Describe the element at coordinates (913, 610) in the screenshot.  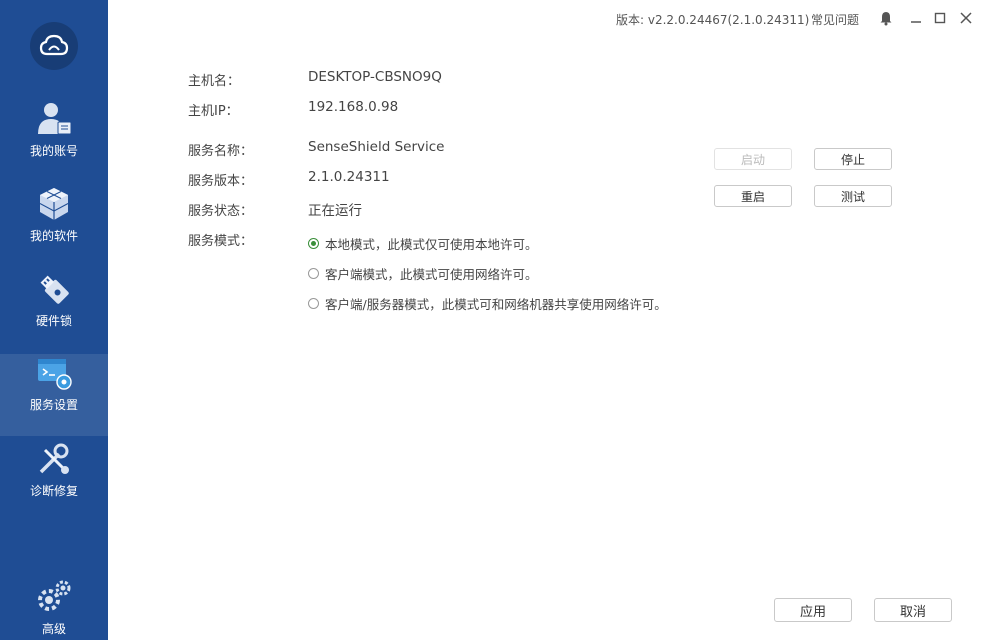
I see `cancel-button: 取消` at that location.